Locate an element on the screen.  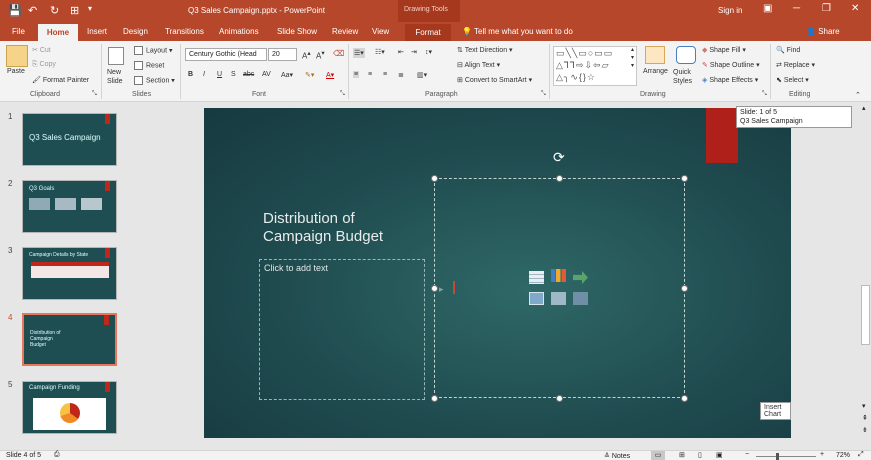
tell-me-box: 💡 Tell me what you want to do is located at coordinates (517, 31).